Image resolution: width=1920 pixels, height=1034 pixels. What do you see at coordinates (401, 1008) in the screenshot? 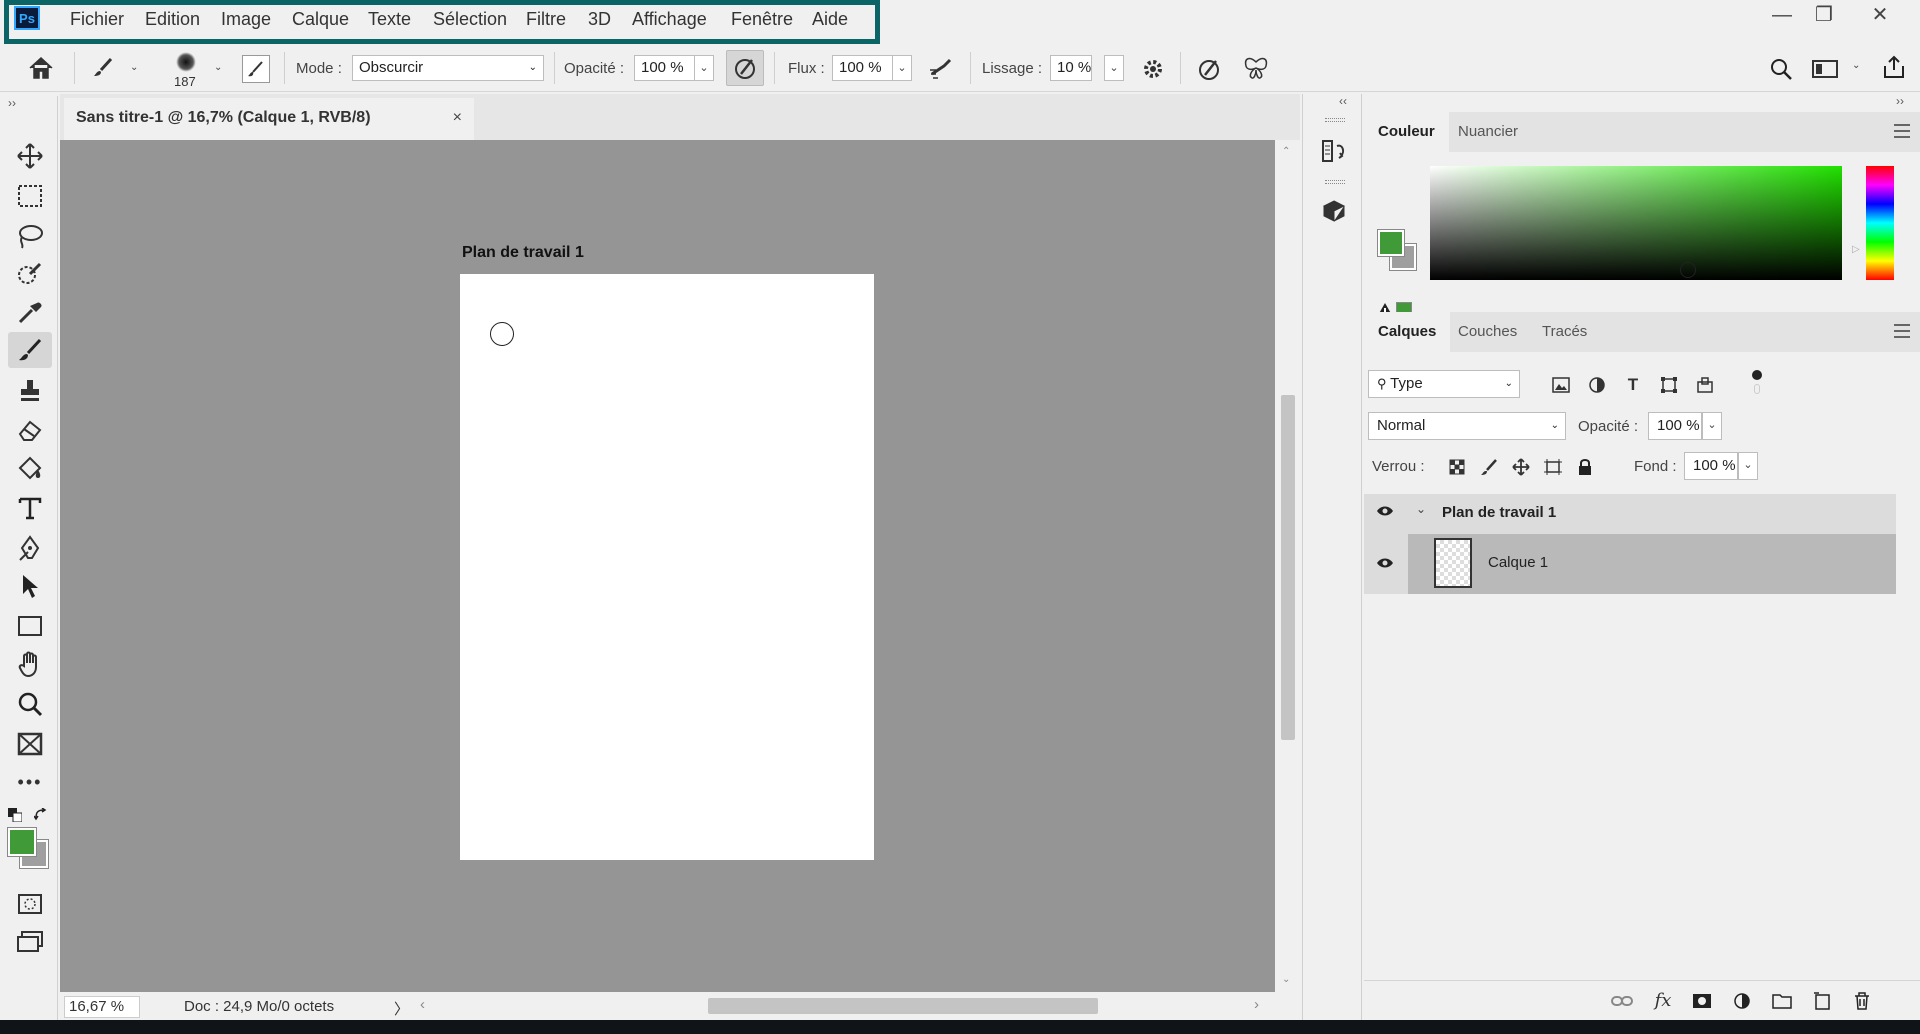
I see `status-menu-arrow: 〉` at bounding box center [401, 1008].